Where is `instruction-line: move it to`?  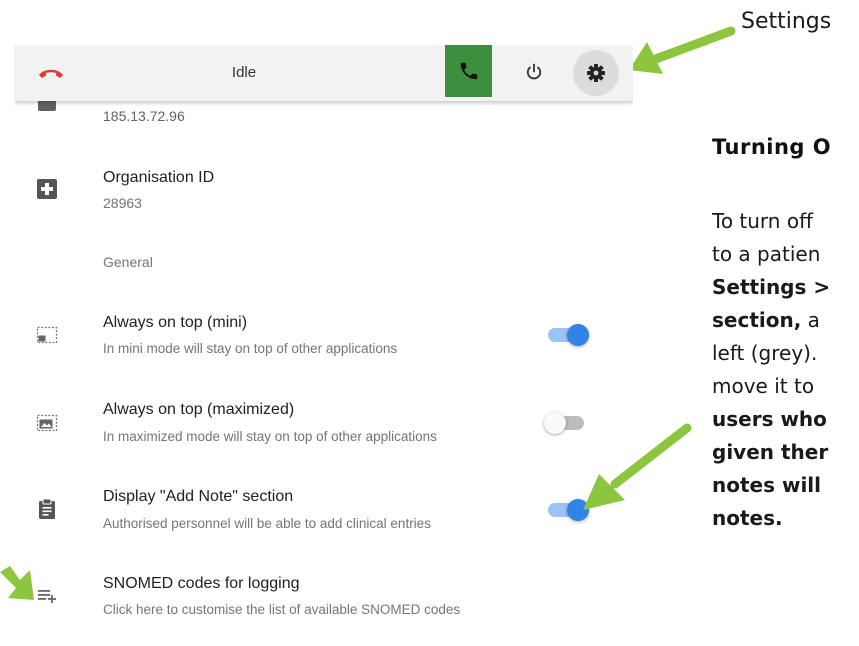 instruction-line: move it to is located at coordinates (763, 386).